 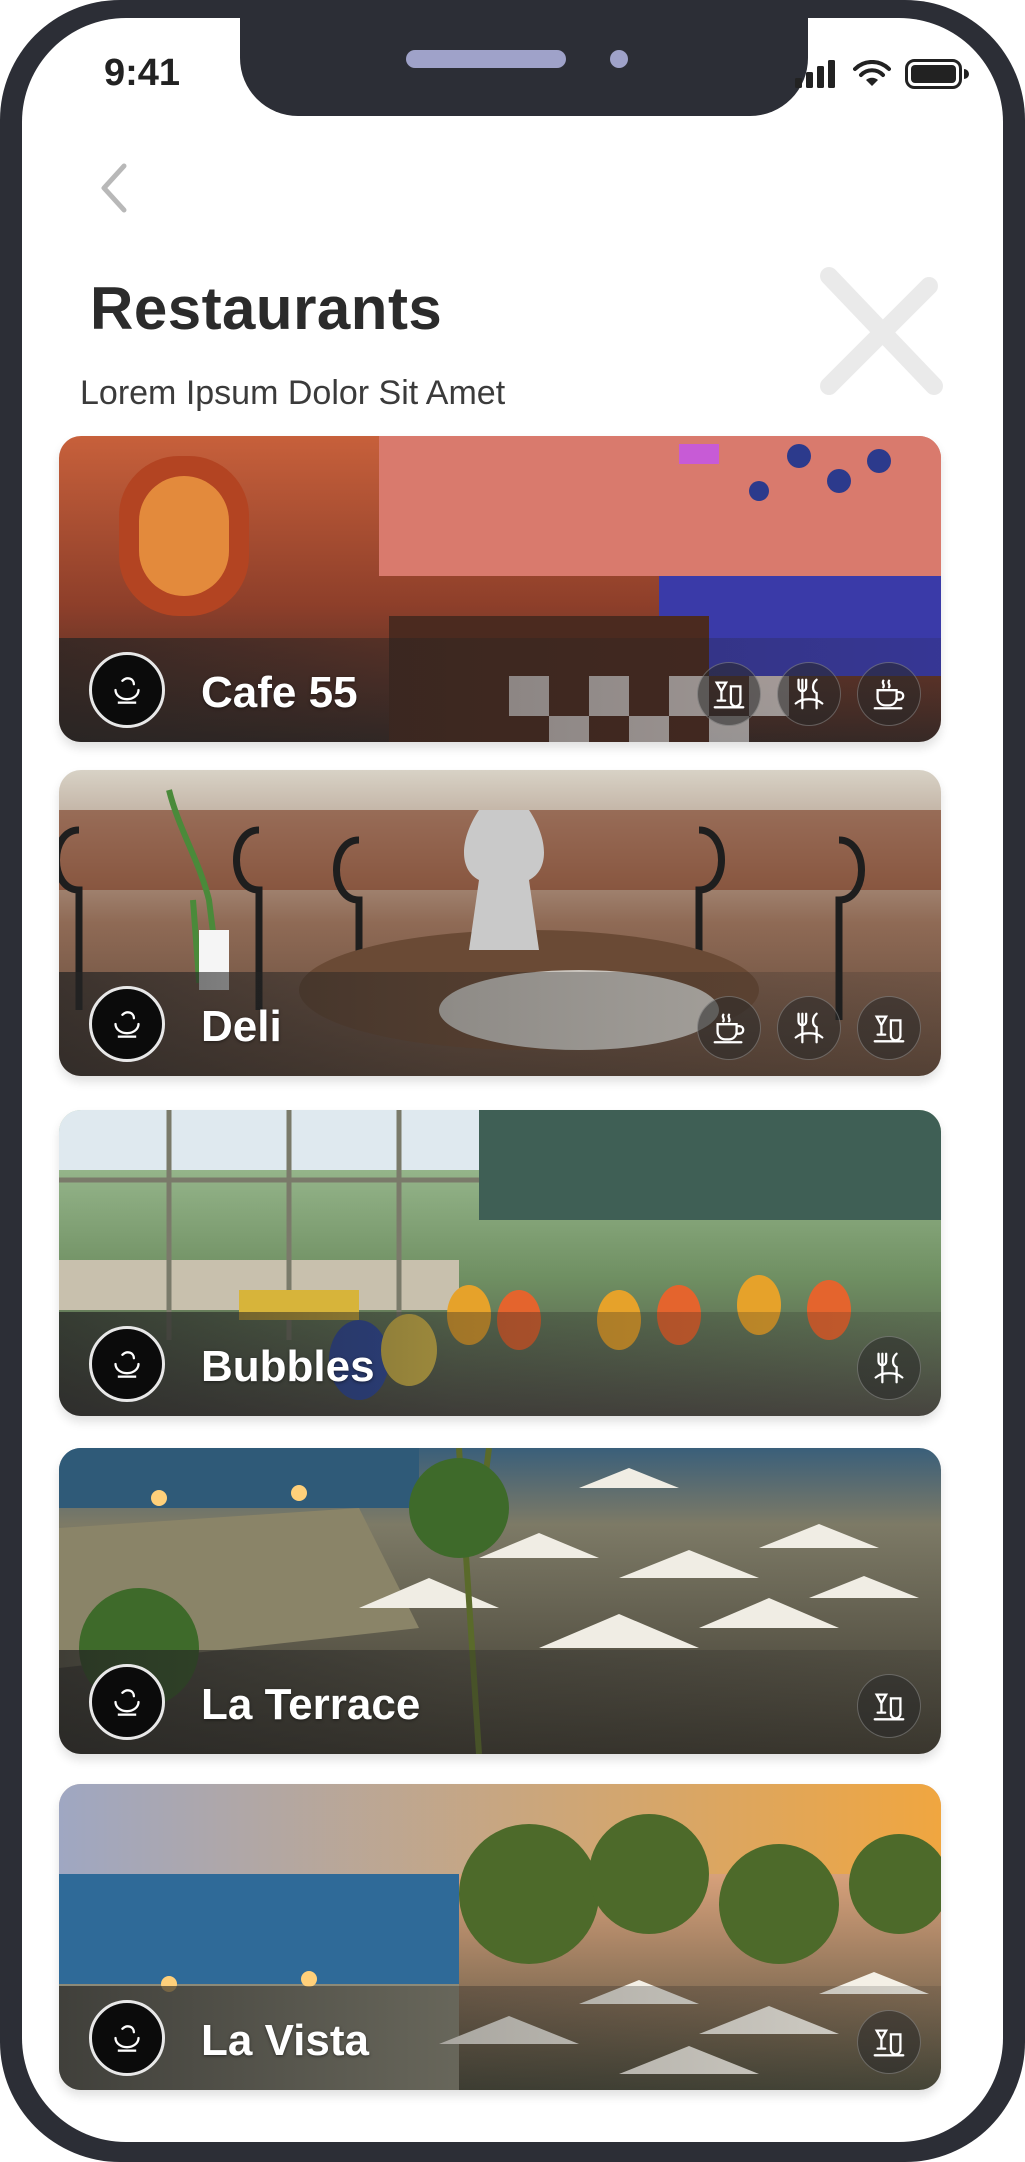 What do you see at coordinates (293, 393) in the screenshot?
I see `page-subtitle: Lorem Ipsum Dolor Sit Amet` at bounding box center [293, 393].